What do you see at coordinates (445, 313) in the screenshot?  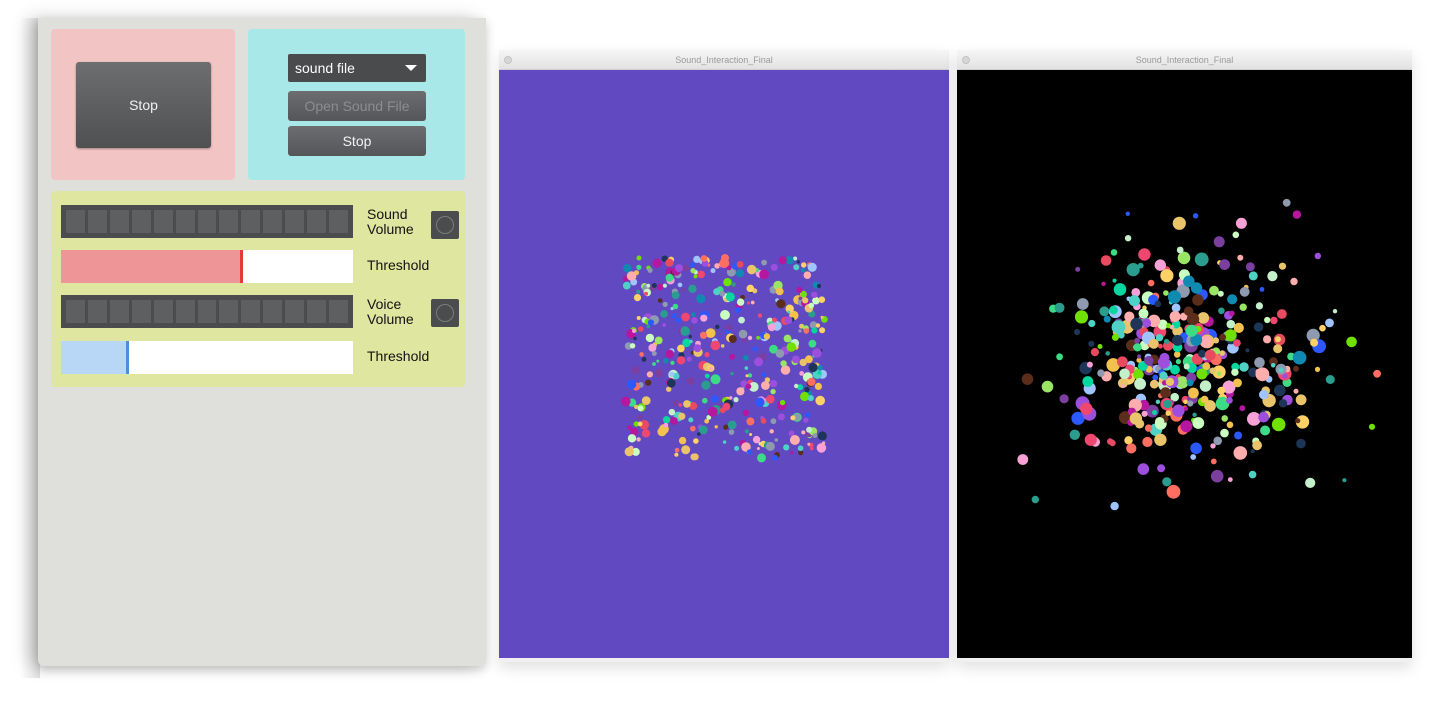 I see `voice-toggle` at bounding box center [445, 313].